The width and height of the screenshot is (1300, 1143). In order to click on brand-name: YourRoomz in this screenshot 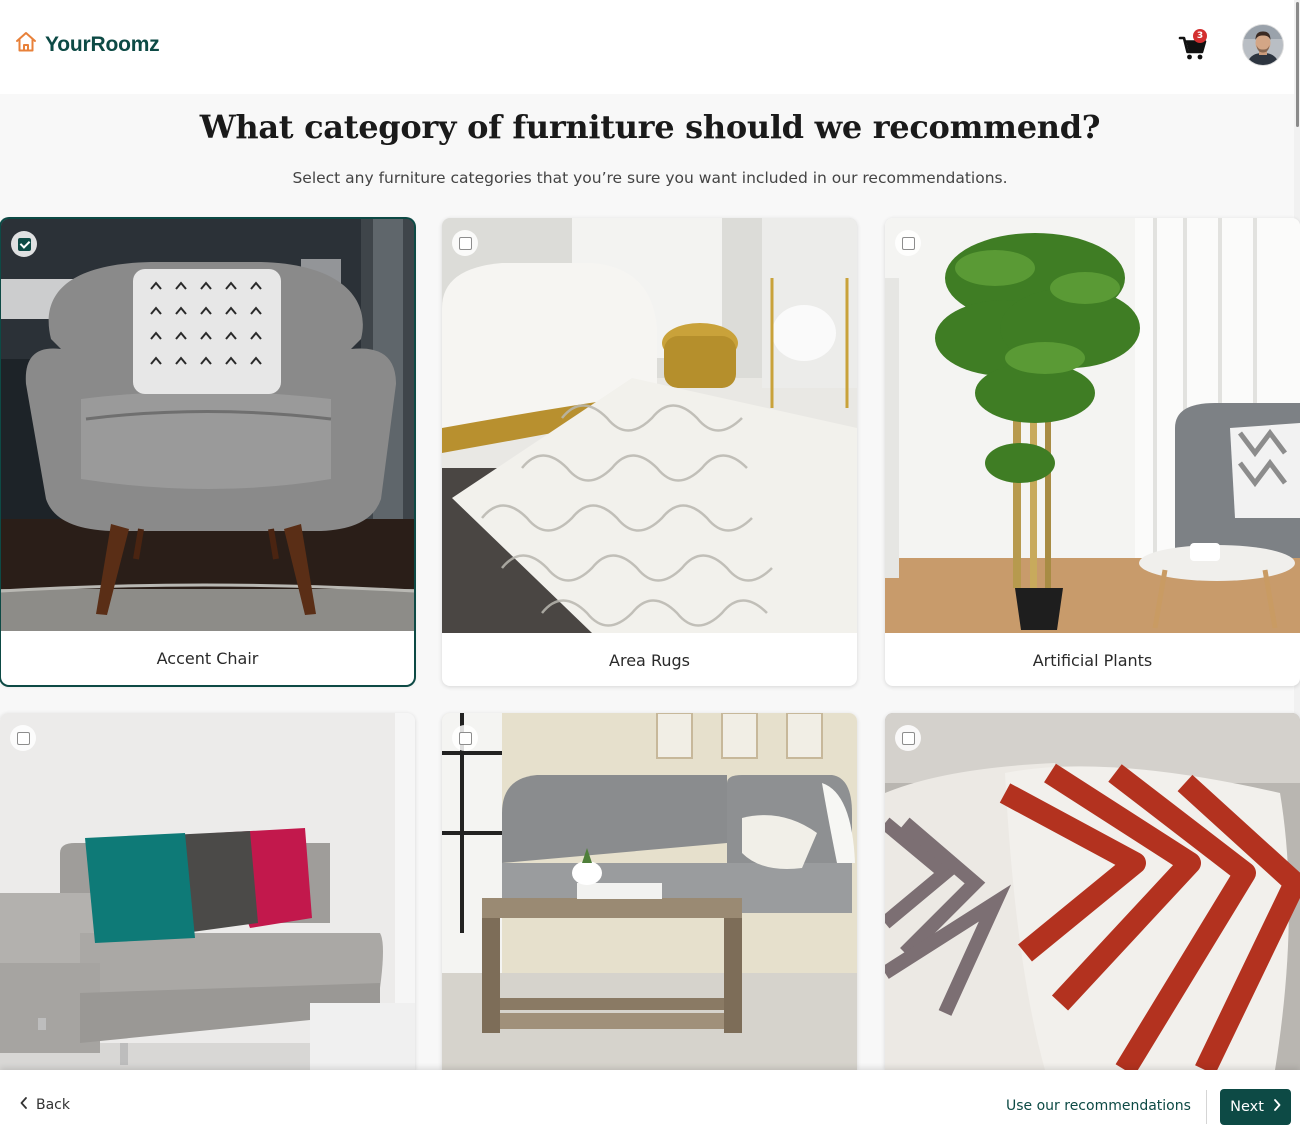, I will do `click(102, 44)`.